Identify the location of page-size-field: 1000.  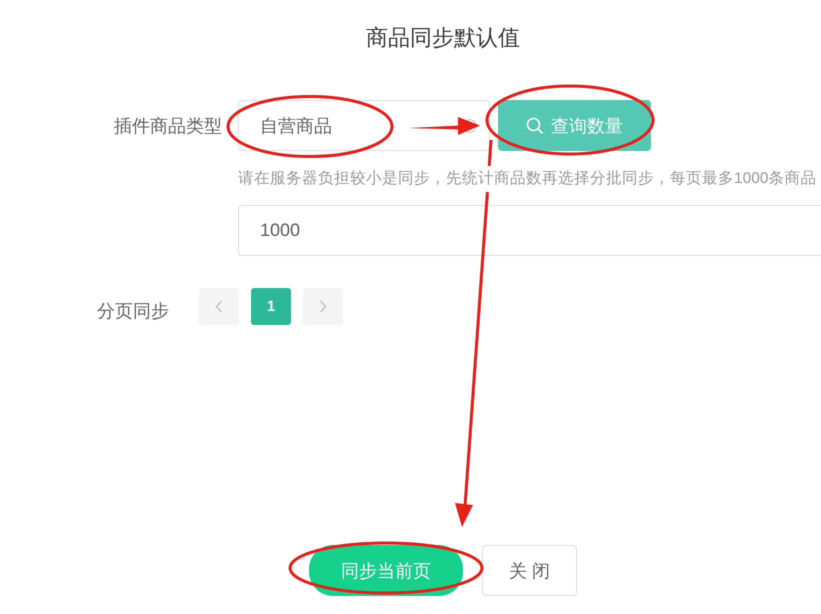
(529, 230).